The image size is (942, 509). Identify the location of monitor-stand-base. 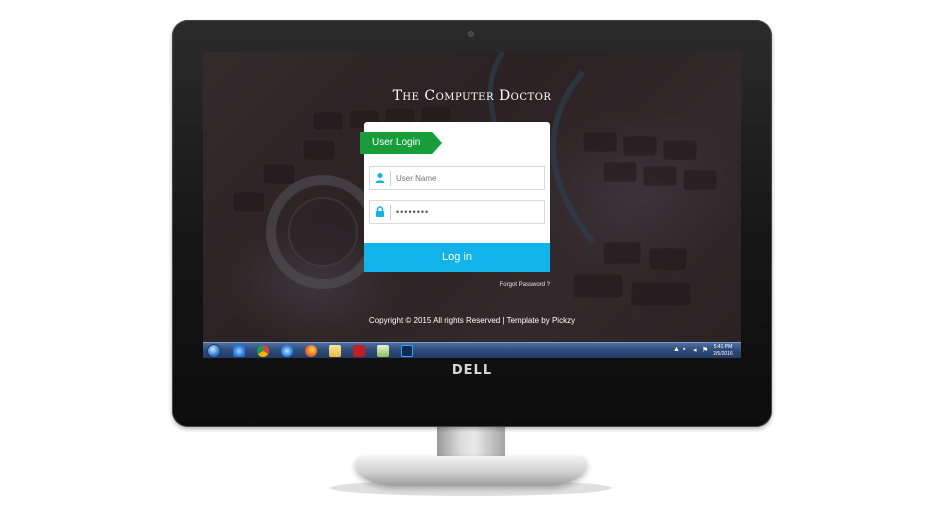
(471, 471).